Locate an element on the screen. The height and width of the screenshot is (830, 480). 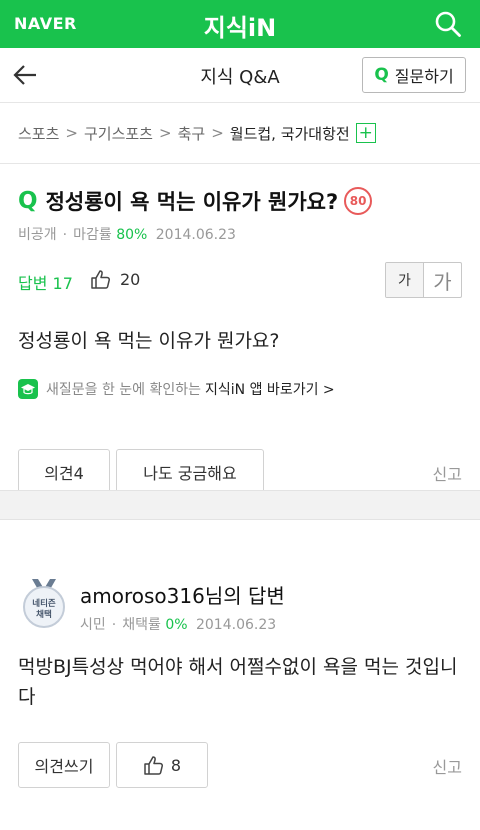
search-icon is located at coordinates (448, 24).